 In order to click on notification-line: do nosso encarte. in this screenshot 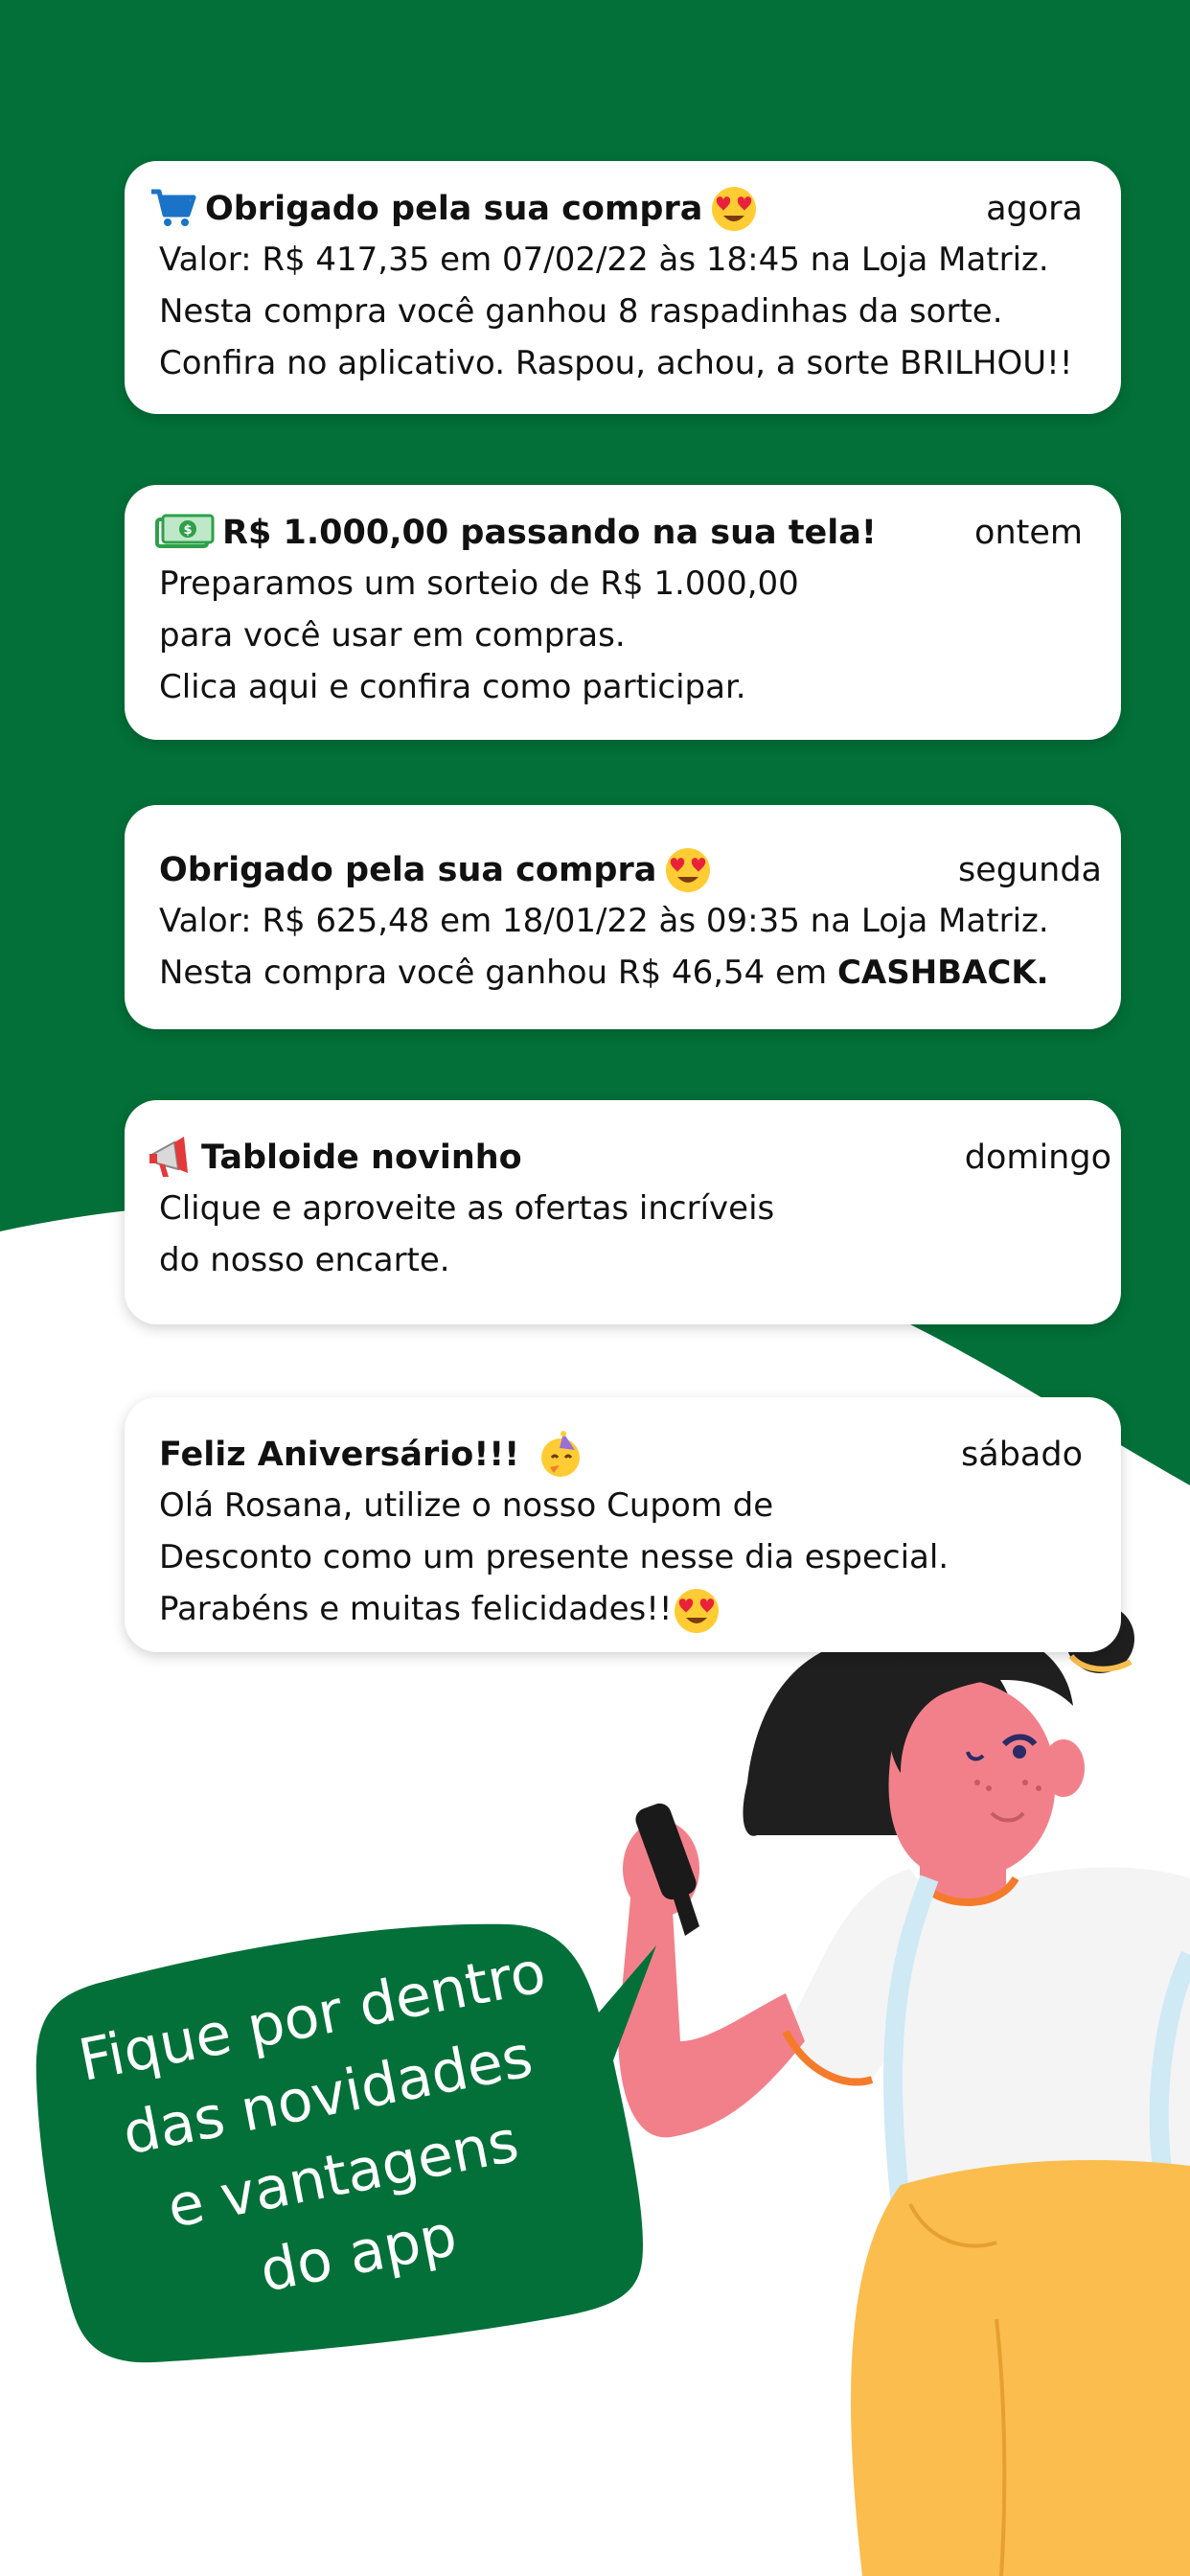, I will do `click(304, 1260)`.